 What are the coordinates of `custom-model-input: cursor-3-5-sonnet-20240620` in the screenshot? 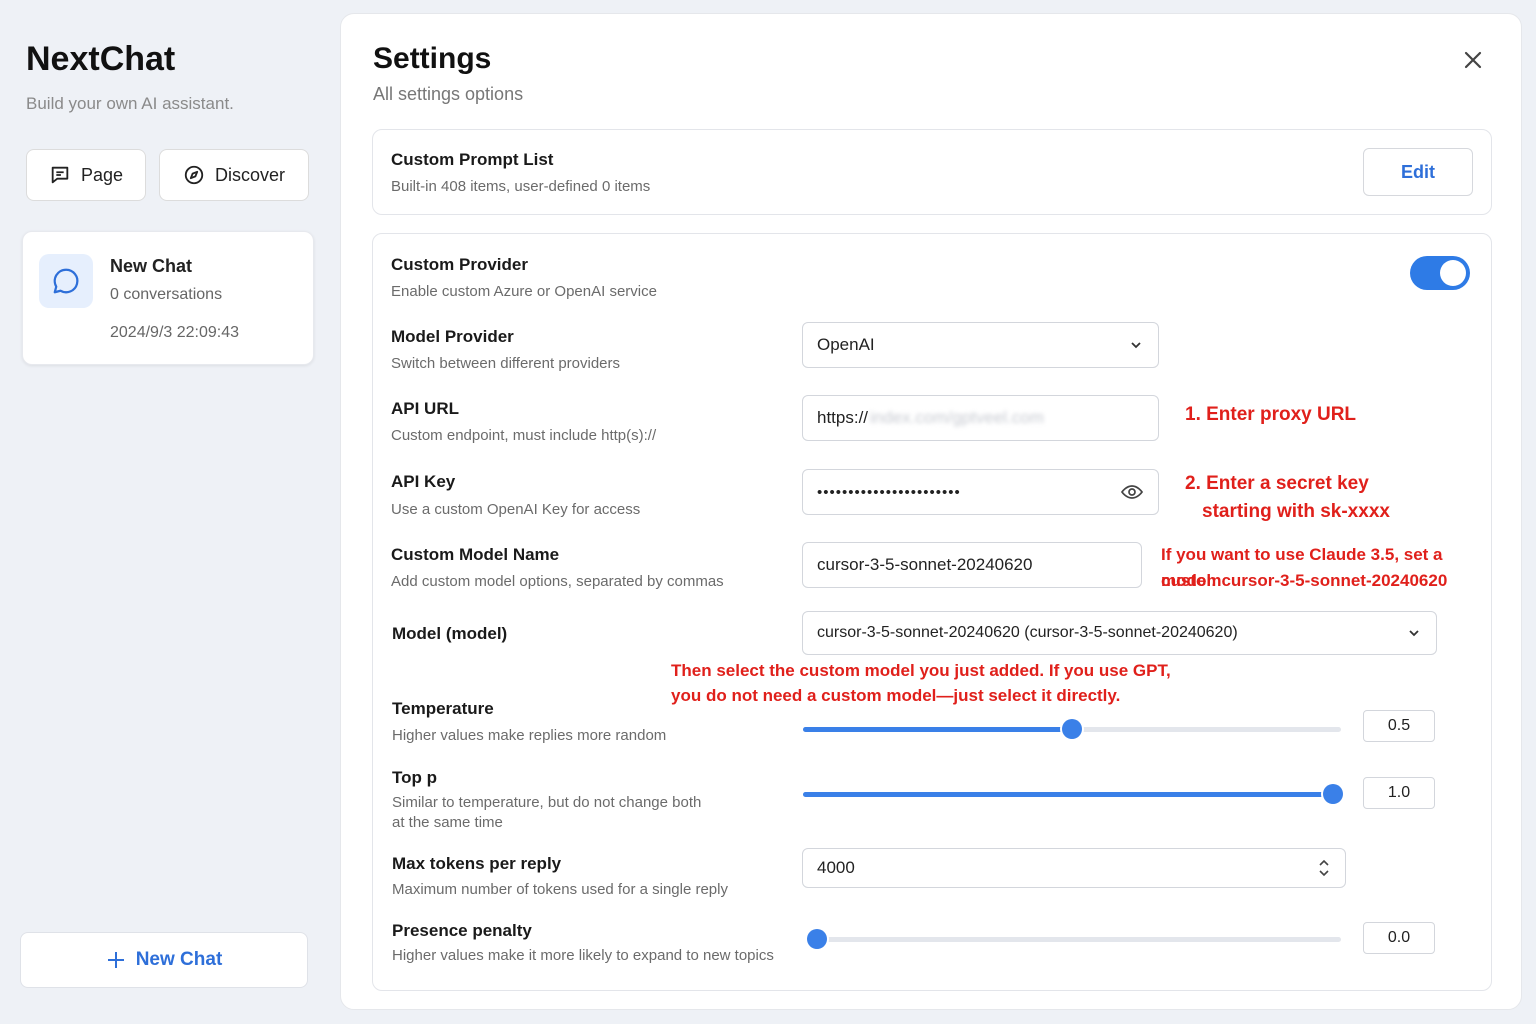 It's located at (972, 565).